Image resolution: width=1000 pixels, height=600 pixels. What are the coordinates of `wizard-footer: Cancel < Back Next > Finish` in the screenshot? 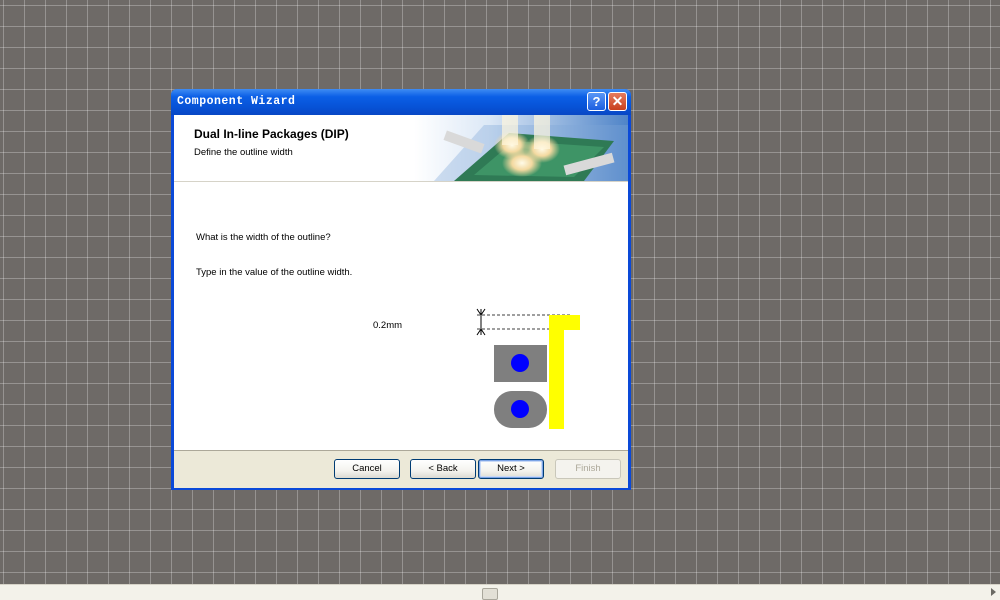 It's located at (401, 469).